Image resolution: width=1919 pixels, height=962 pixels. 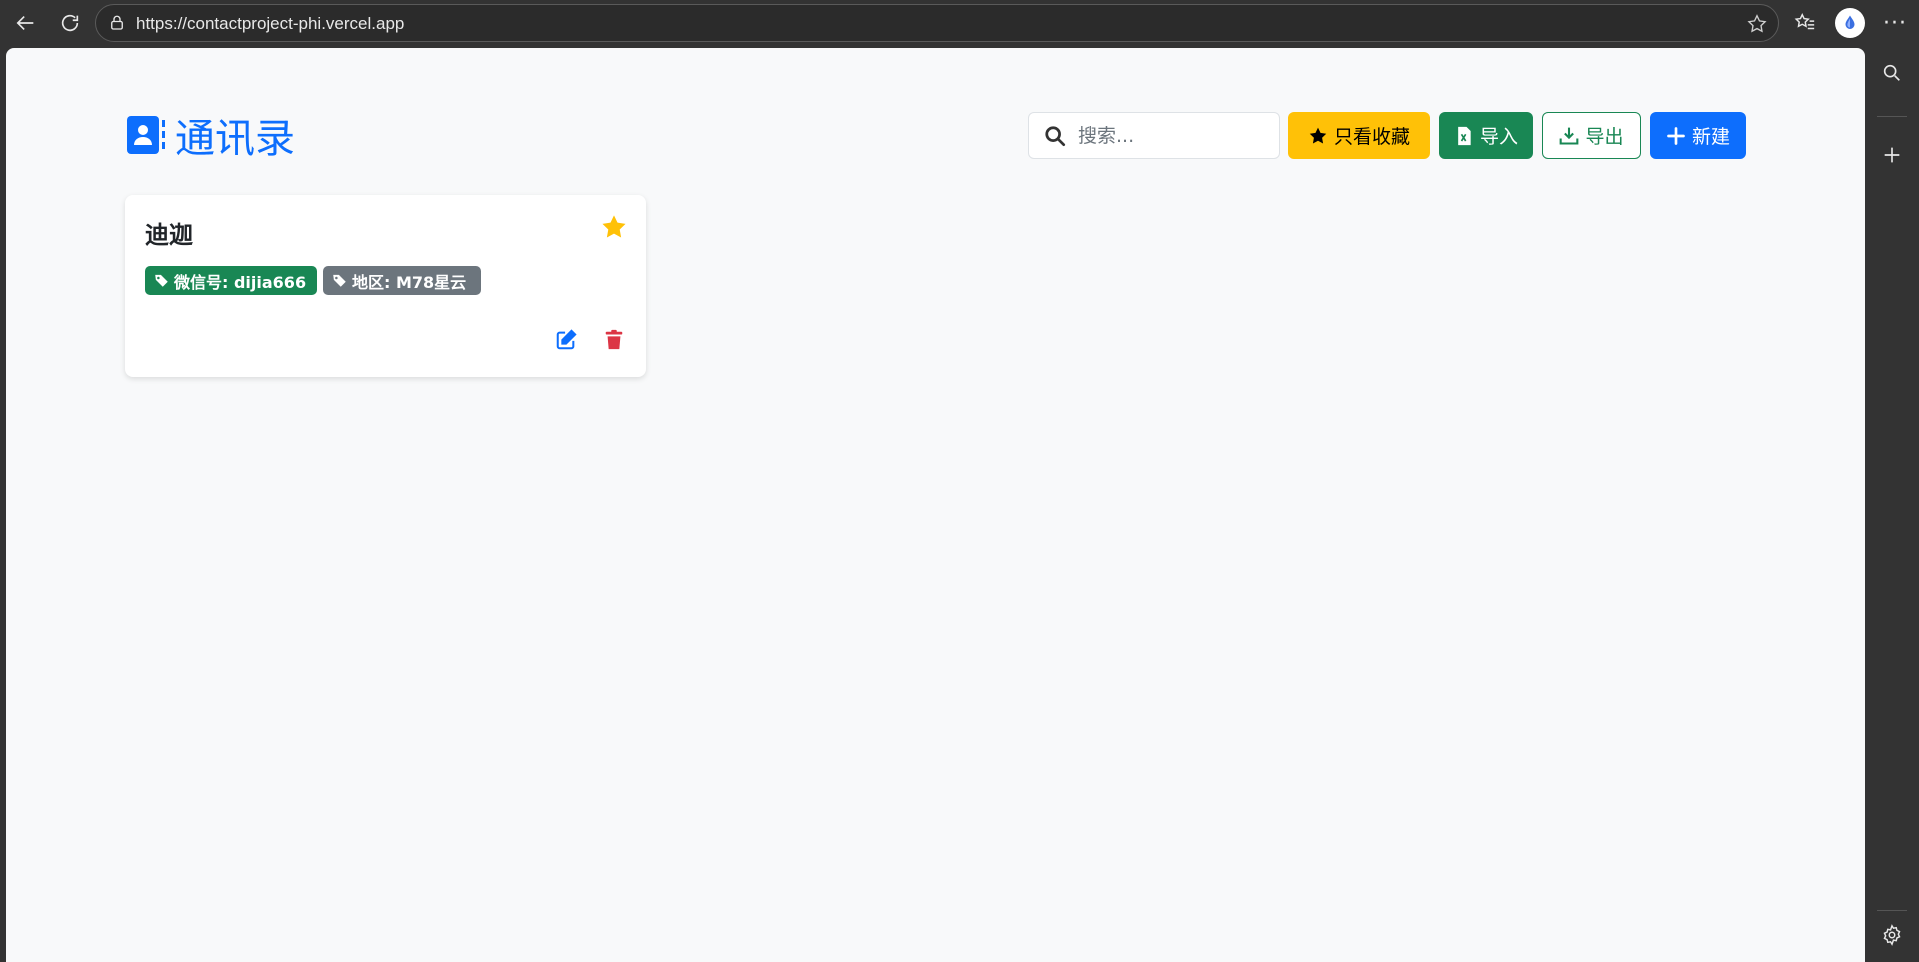 What do you see at coordinates (169, 235) in the screenshot?
I see `contact-name: 迪迦` at bounding box center [169, 235].